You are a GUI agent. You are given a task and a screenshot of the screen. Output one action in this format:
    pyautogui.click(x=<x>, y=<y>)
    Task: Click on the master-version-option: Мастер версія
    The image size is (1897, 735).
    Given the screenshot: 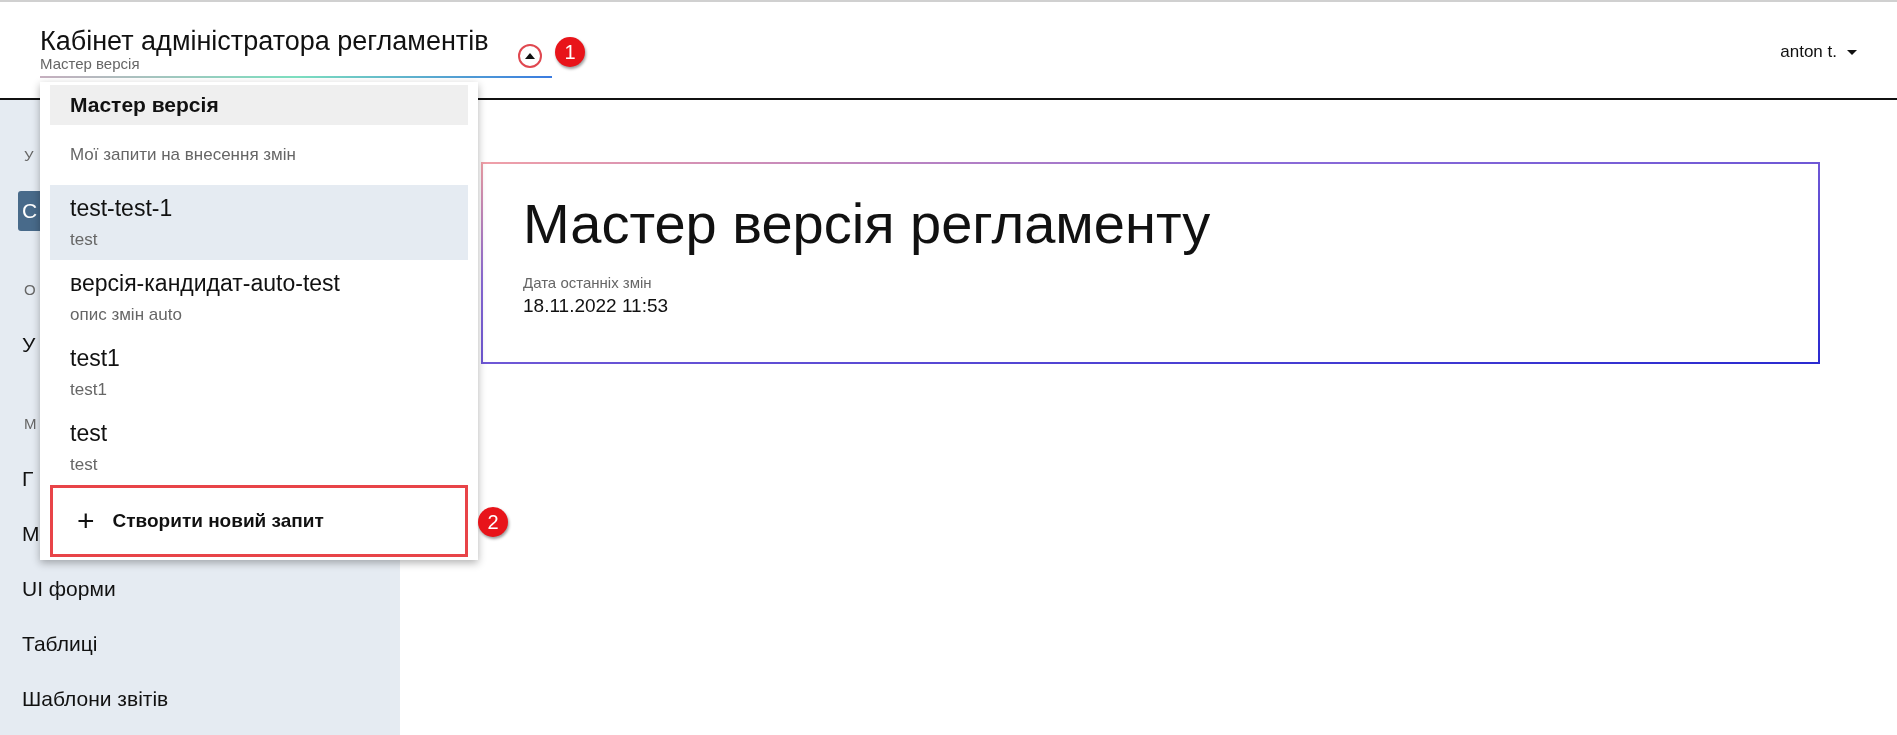 What is the action you would take?
    pyautogui.click(x=259, y=105)
    